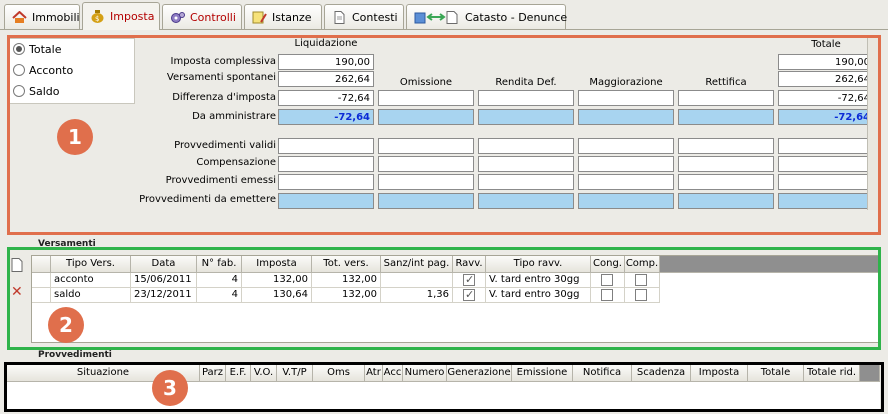 Image resolution: width=888 pixels, height=414 pixels. Describe the element at coordinates (43, 70) in the screenshot. I see `radio-acconto: Acconto` at that location.